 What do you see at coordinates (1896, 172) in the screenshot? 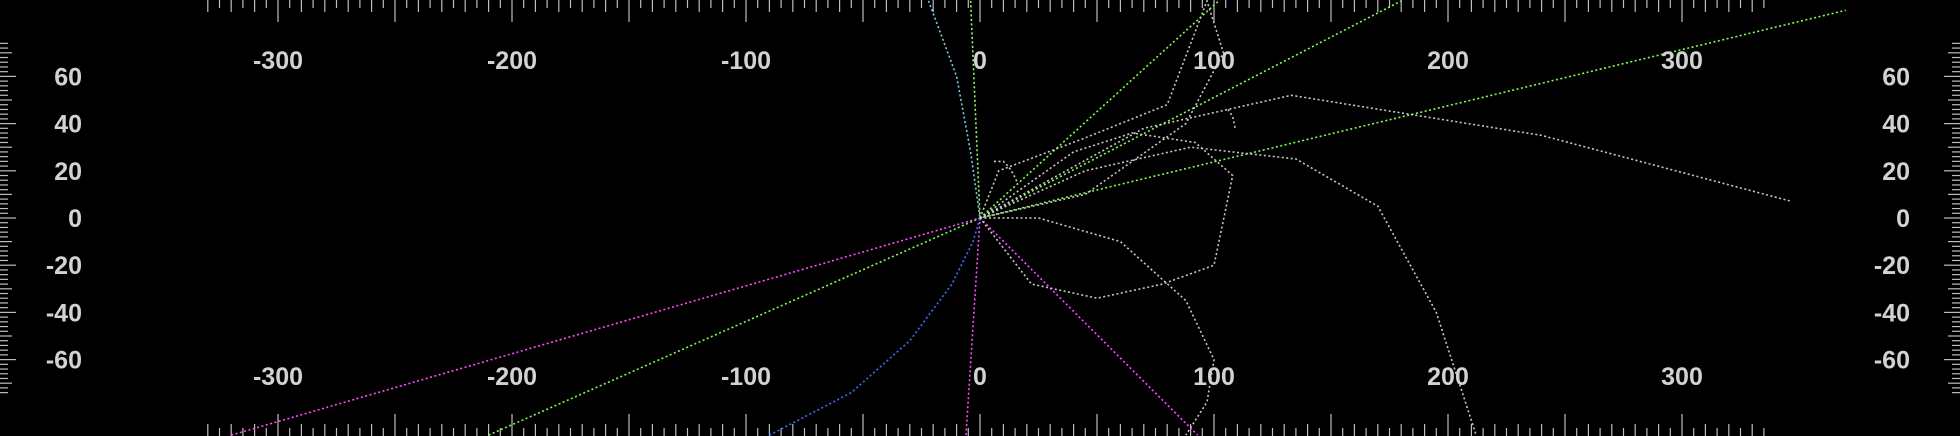
I see `y-tick-label-right: 20` at bounding box center [1896, 172].